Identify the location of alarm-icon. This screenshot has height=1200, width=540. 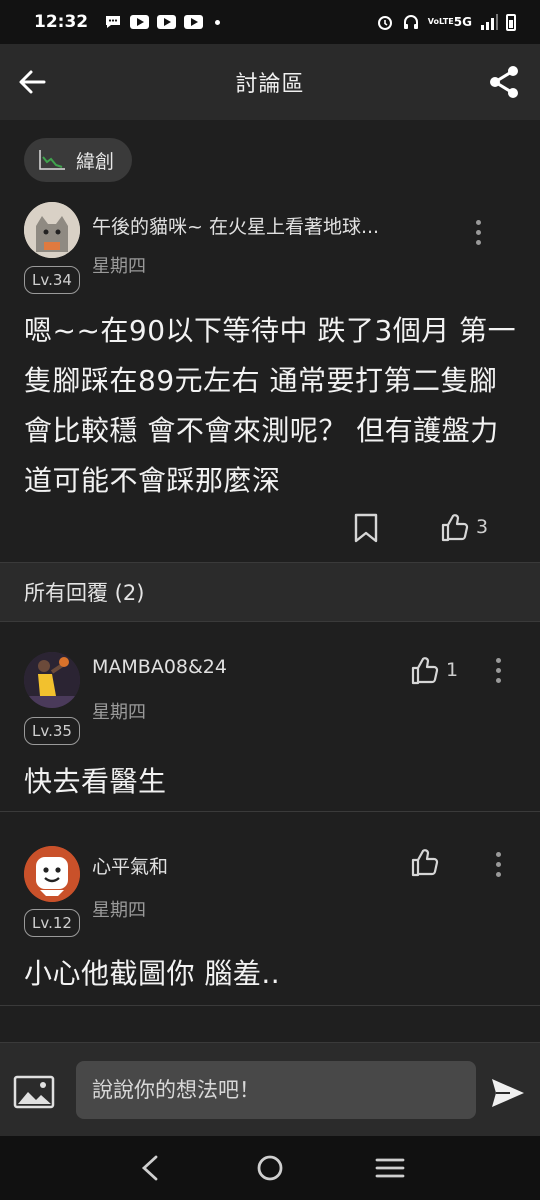
(384, 23).